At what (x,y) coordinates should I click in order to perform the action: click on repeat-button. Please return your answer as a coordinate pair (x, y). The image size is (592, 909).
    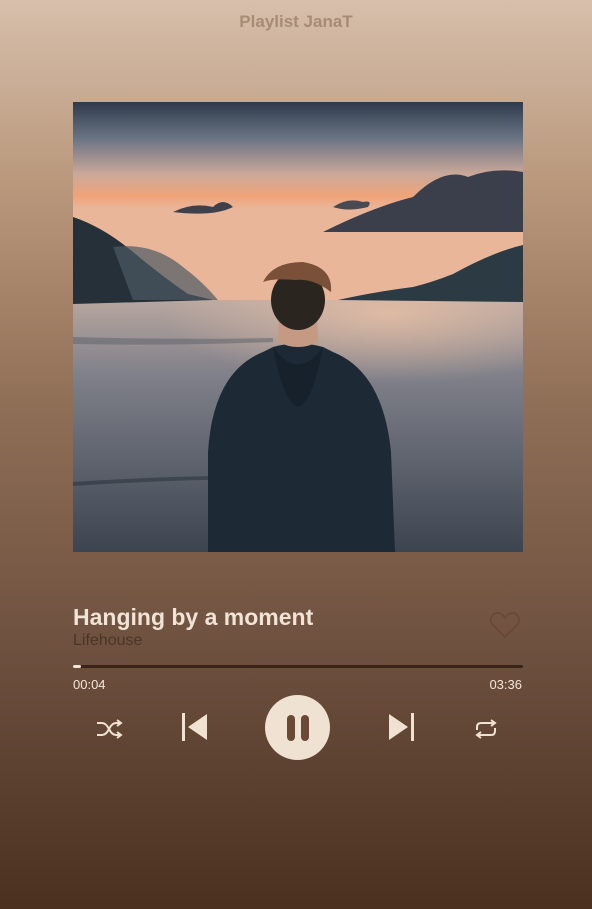
    Looking at the image, I should click on (486, 729).